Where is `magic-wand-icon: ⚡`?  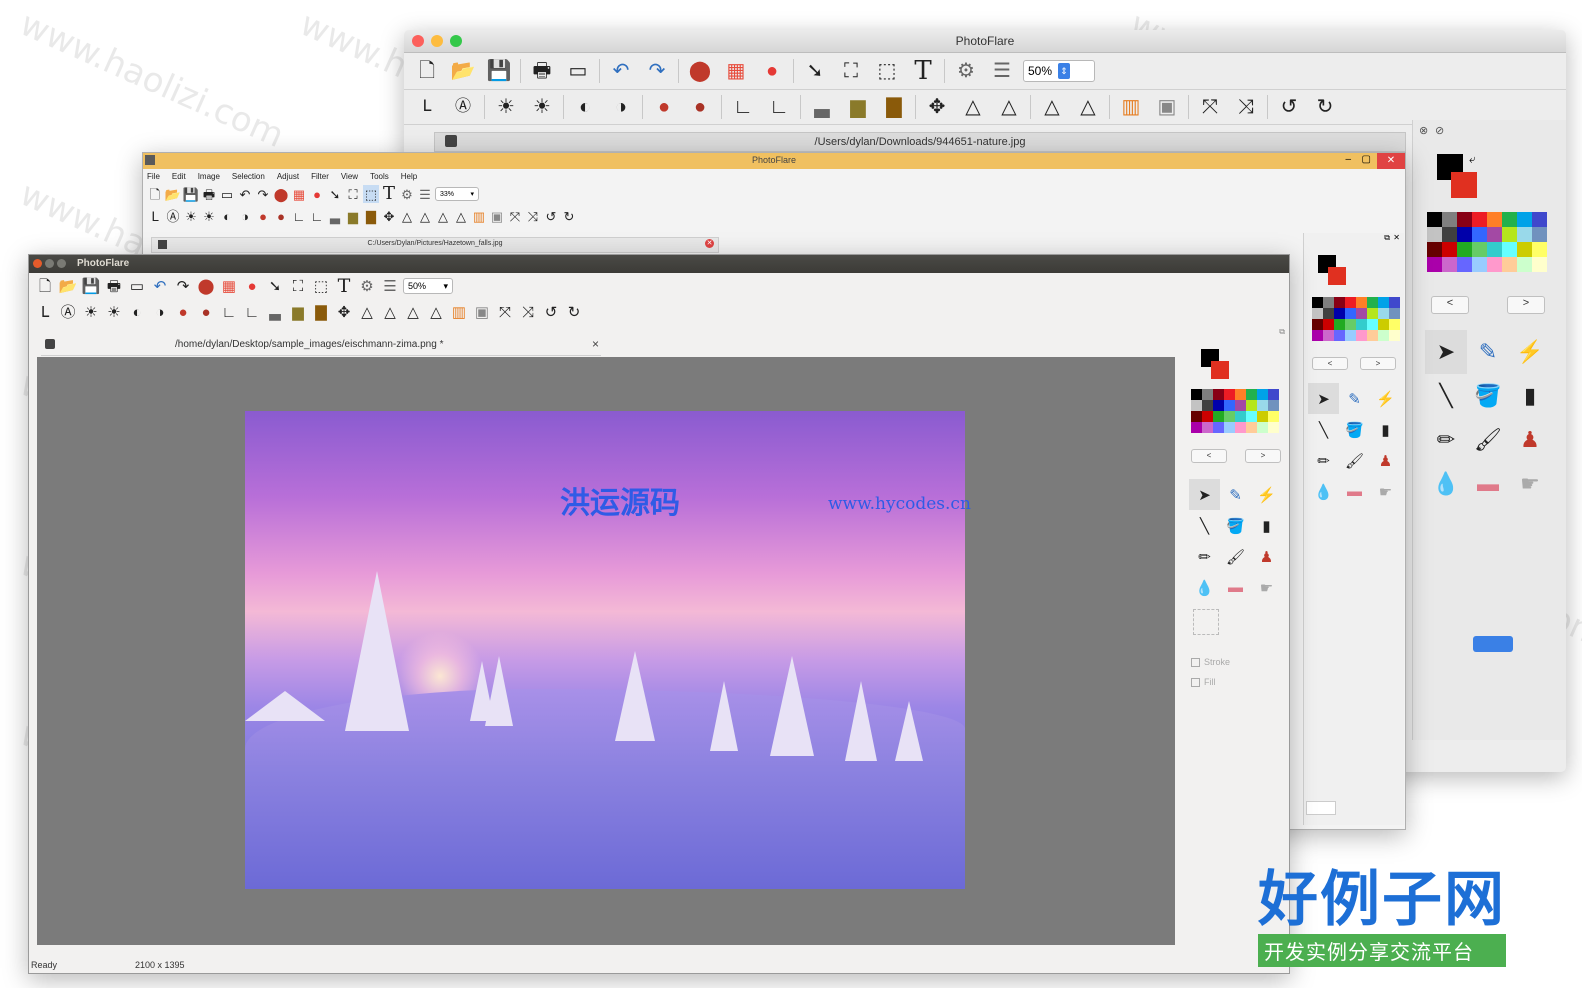
magic-wand-icon: ⚡ is located at coordinates (1530, 352).